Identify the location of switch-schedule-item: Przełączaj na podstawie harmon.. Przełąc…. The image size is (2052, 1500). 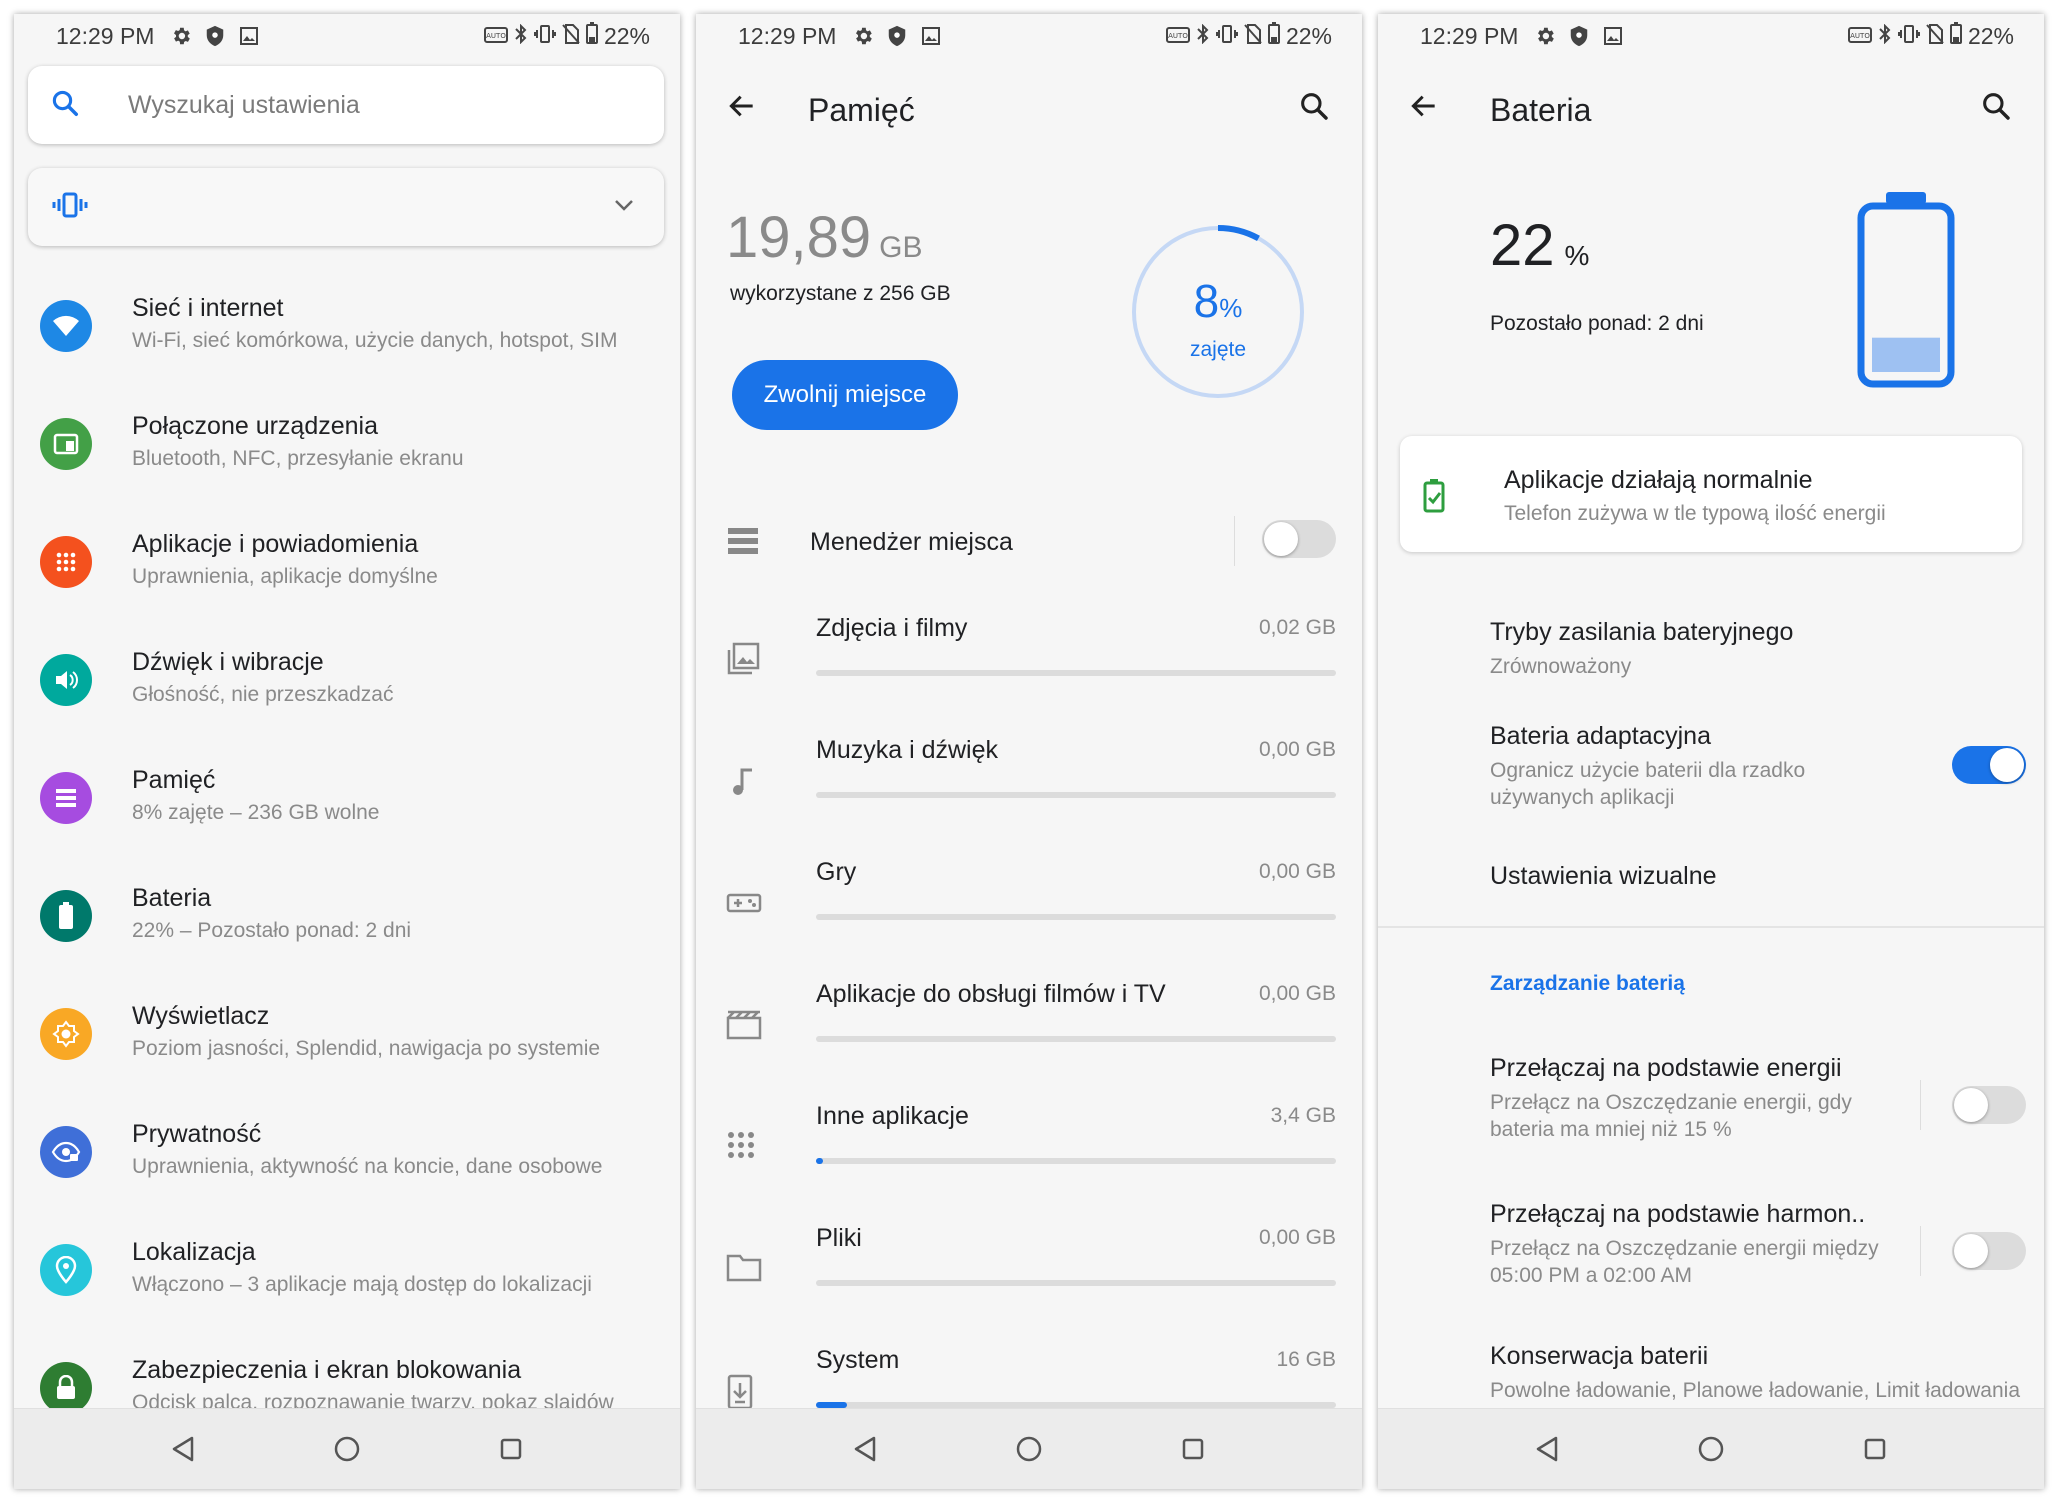
(1702, 1244).